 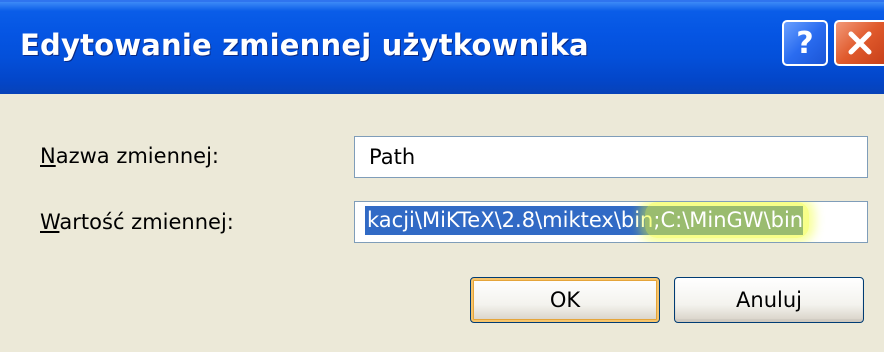 What do you see at coordinates (611, 157) in the screenshot?
I see `variable-name-input: Path` at bounding box center [611, 157].